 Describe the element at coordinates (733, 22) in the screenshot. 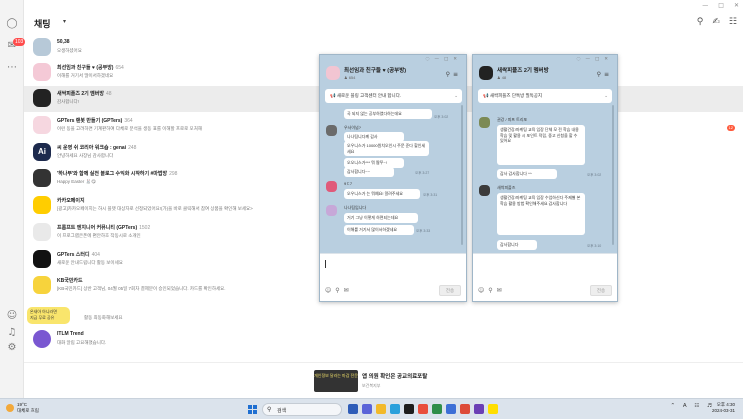

I see `options-icon: ☷` at that location.